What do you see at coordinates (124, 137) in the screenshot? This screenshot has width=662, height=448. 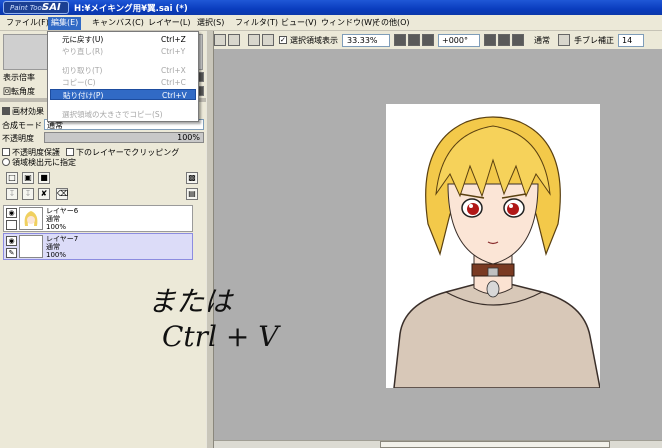 I see `opacity-slider: 100%` at bounding box center [124, 137].